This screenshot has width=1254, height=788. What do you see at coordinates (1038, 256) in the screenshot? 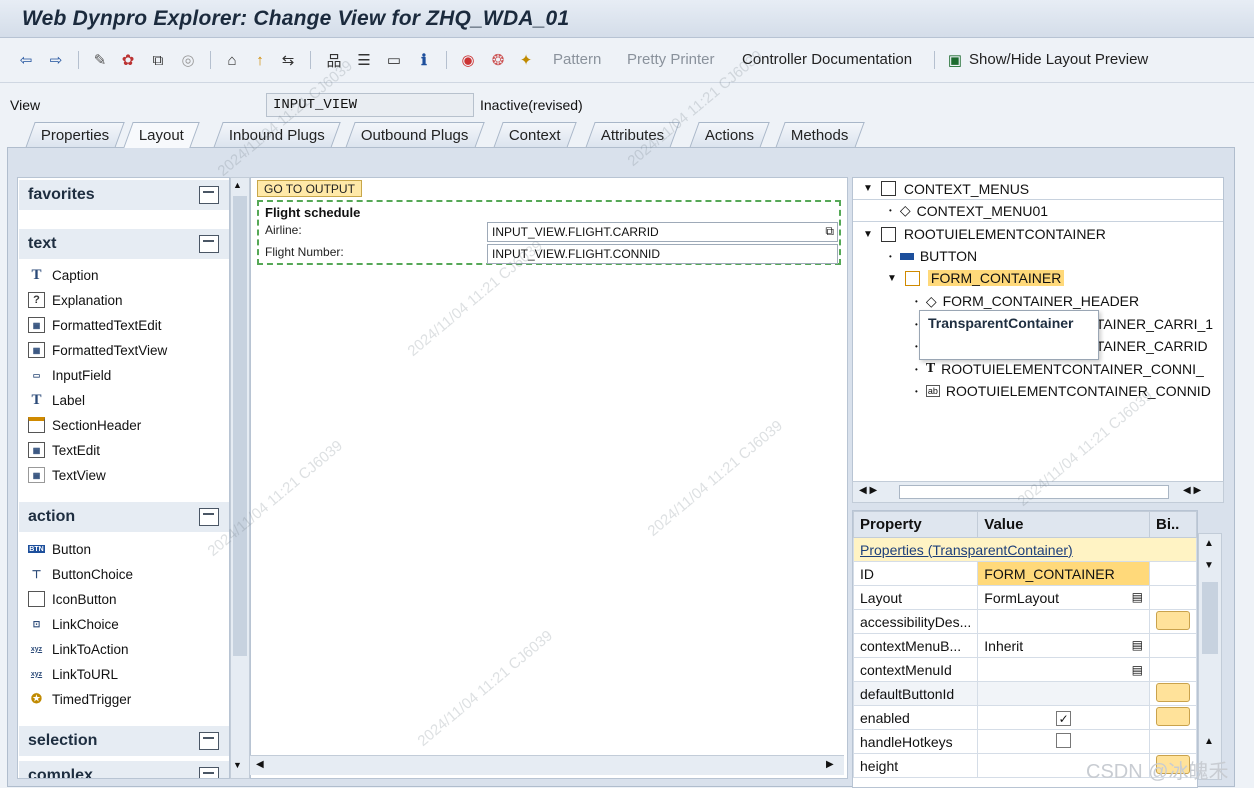
I see `tree-button: • BUTTON` at bounding box center [1038, 256].